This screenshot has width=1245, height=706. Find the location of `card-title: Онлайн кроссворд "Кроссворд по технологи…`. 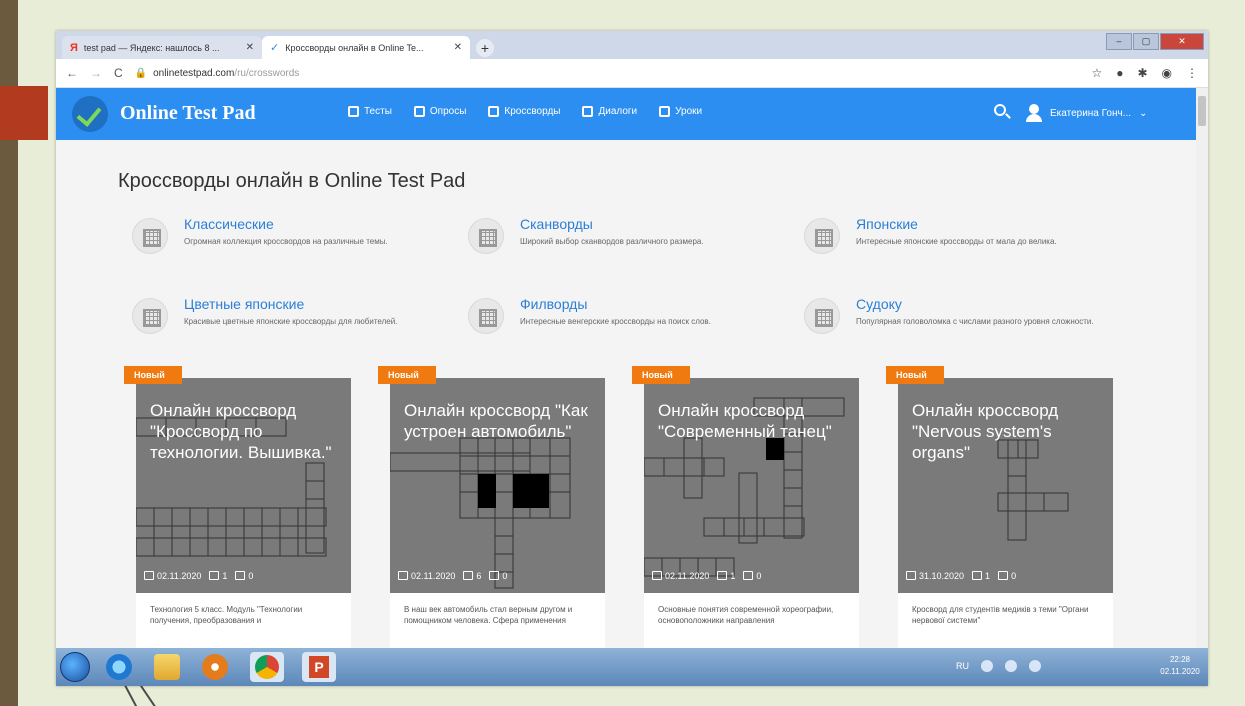

card-title: Онлайн кроссворд "Кроссворд по технологи… is located at coordinates (245, 431).